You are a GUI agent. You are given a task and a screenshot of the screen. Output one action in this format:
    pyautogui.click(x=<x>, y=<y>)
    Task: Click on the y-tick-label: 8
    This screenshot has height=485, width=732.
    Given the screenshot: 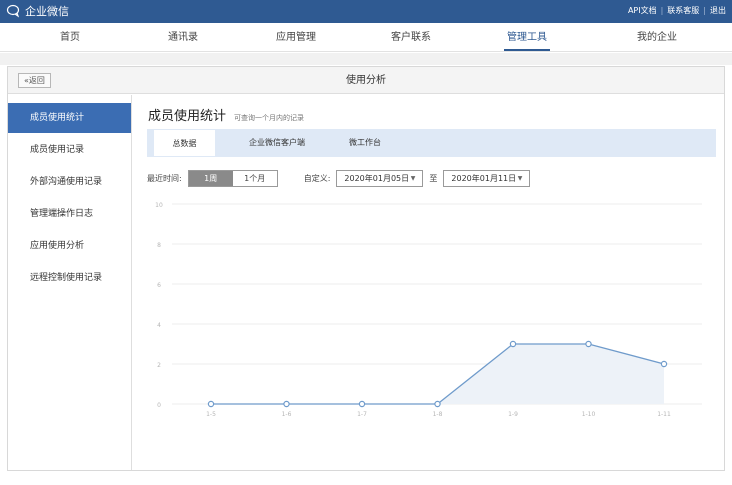 What is the action you would take?
    pyautogui.click(x=159, y=245)
    